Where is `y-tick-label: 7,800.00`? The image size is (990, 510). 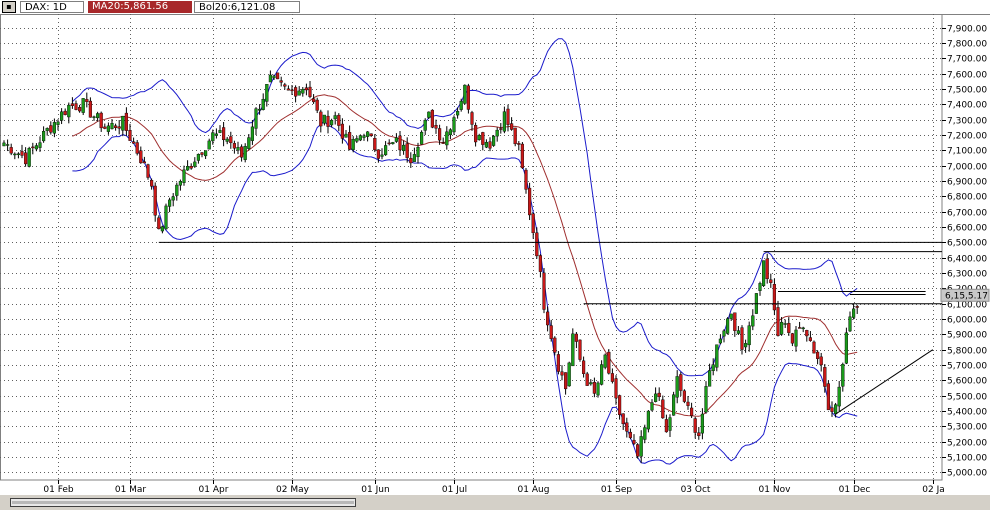
y-tick-label: 7,800.00 is located at coordinates (967, 45).